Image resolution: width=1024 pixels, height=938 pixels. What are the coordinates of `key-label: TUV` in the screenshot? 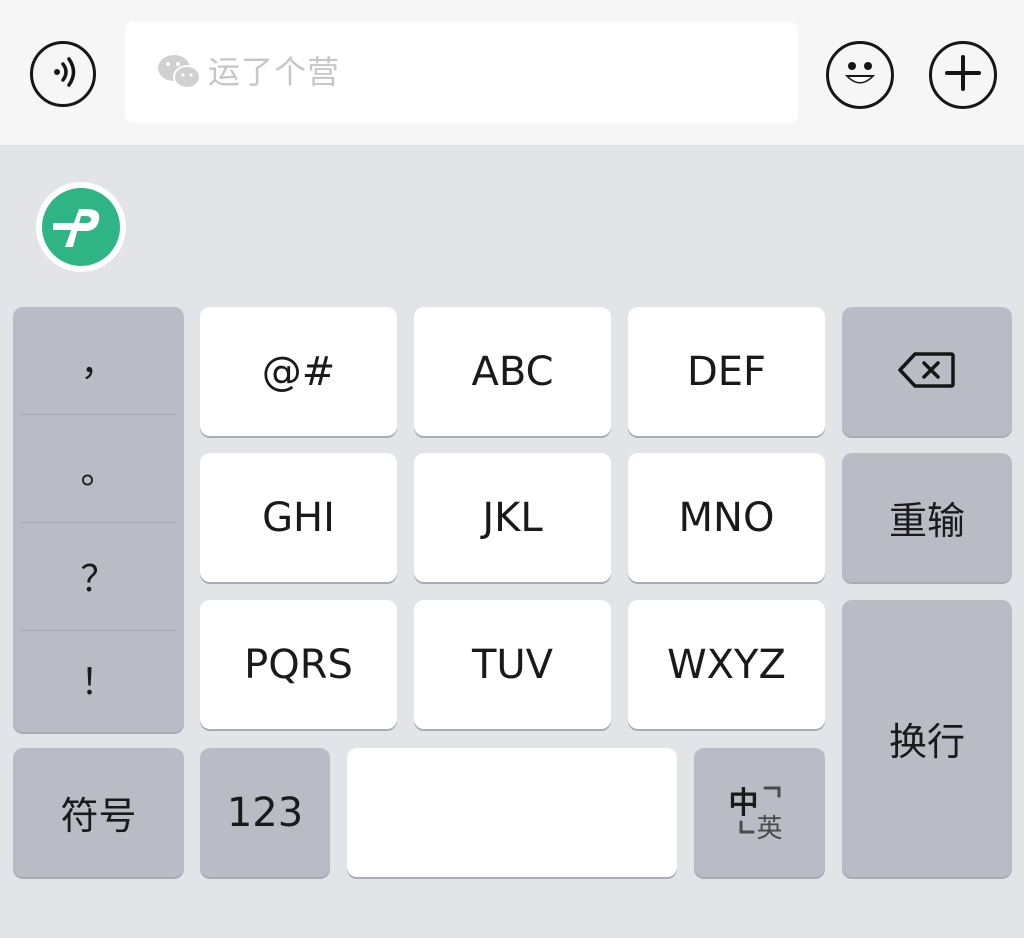 It's located at (512, 664).